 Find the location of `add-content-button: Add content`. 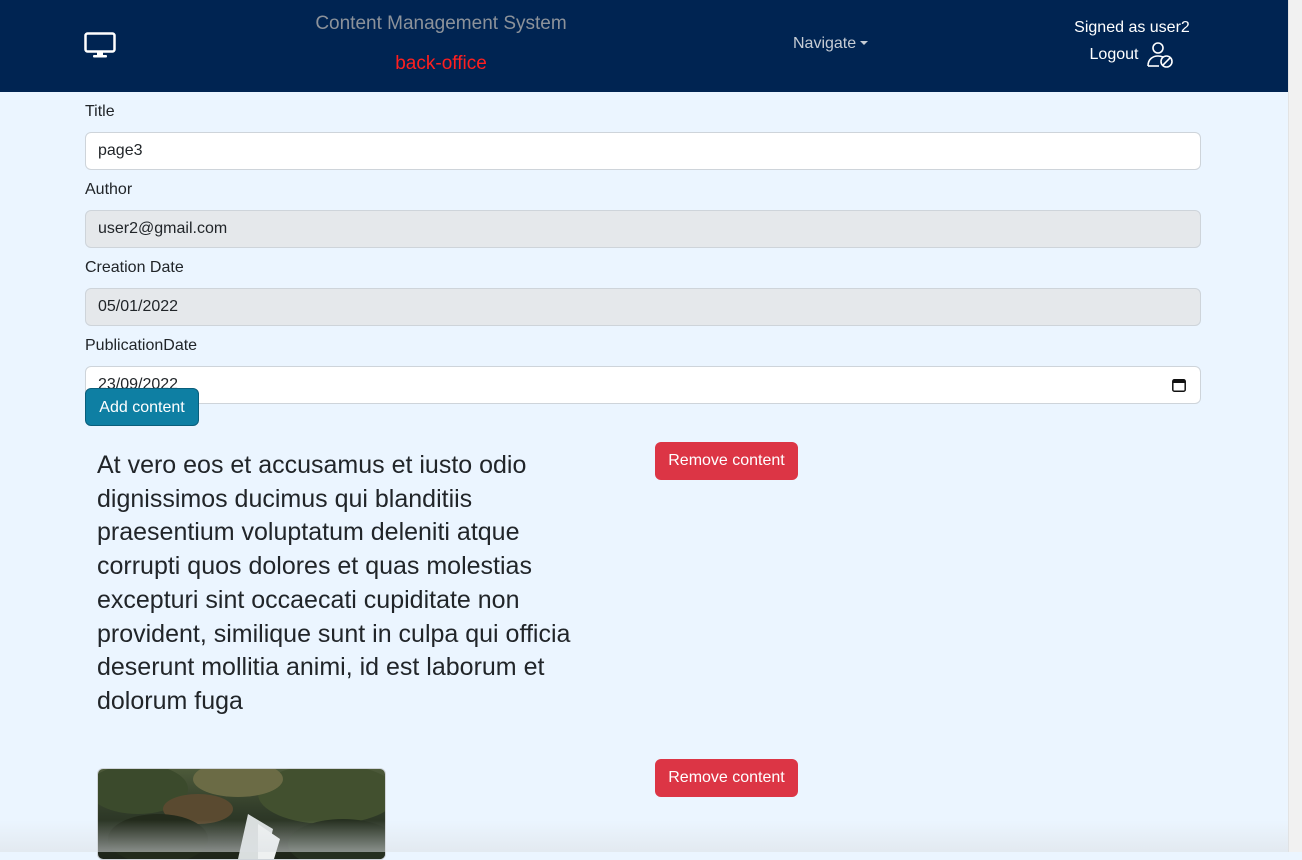

add-content-button: Add content is located at coordinates (142, 407).